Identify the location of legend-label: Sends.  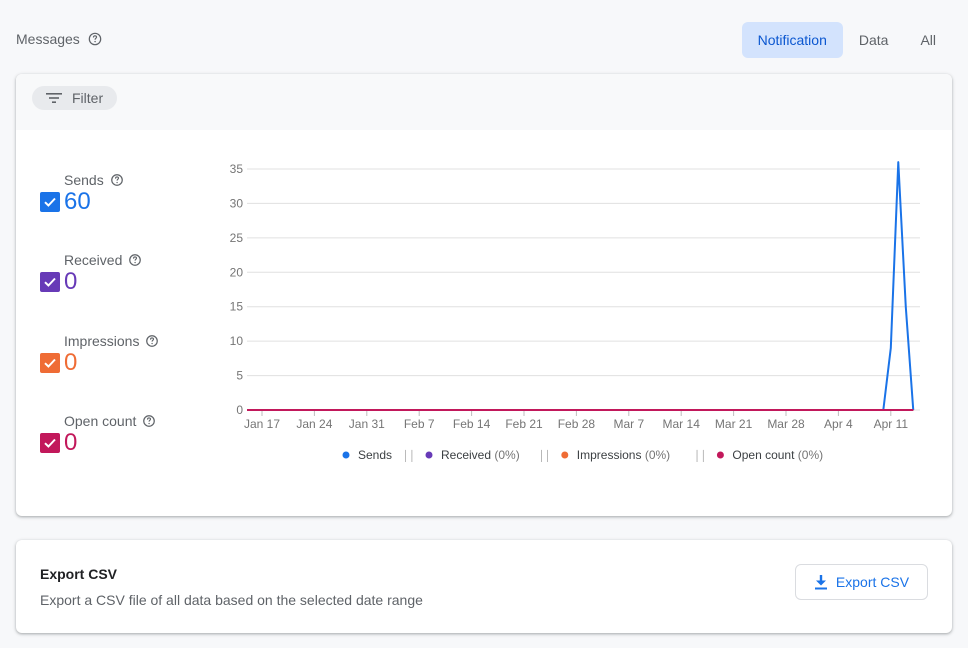
(375, 455).